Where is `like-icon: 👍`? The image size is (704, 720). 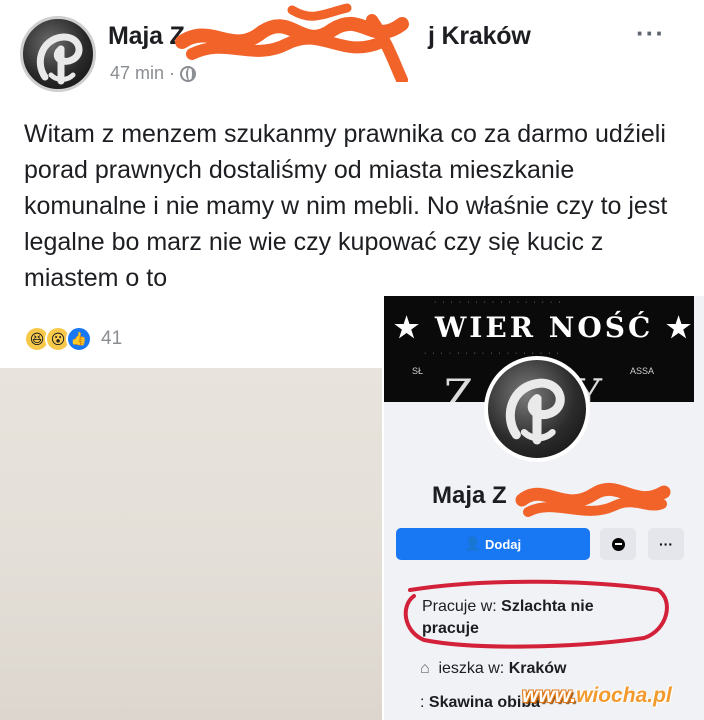
like-icon: 👍 is located at coordinates (79, 339).